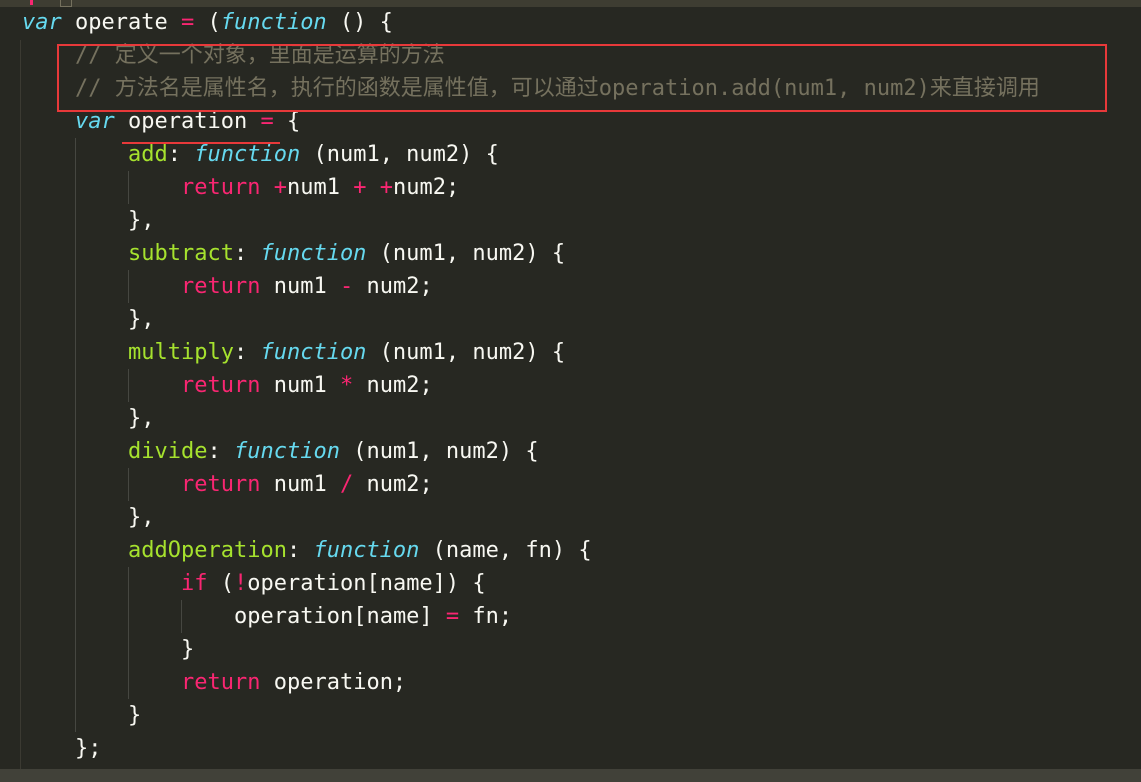 The image size is (1141, 782). What do you see at coordinates (31, 2) in the screenshot?
I see `tab-modified-marker` at bounding box center [31, 2].